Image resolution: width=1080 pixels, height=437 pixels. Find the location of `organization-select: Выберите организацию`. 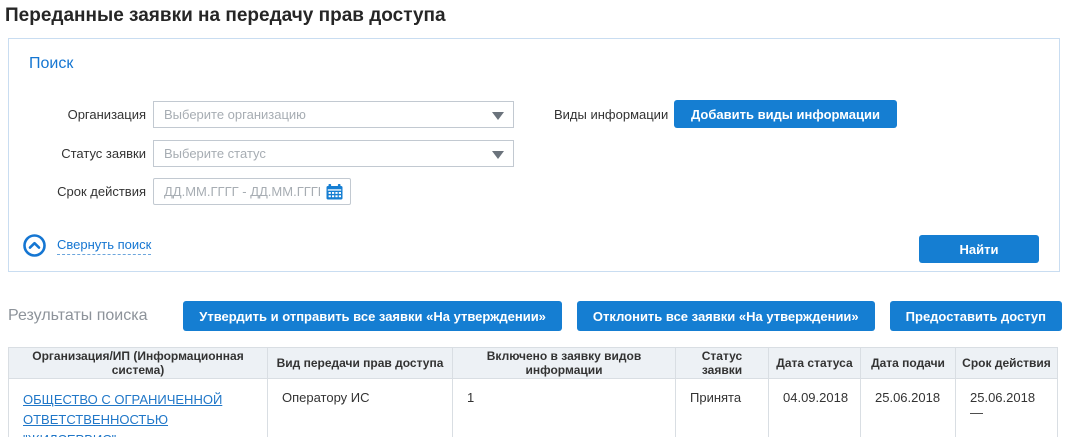

organization-select: Выберите организацию is located at coordinates (333, 114).